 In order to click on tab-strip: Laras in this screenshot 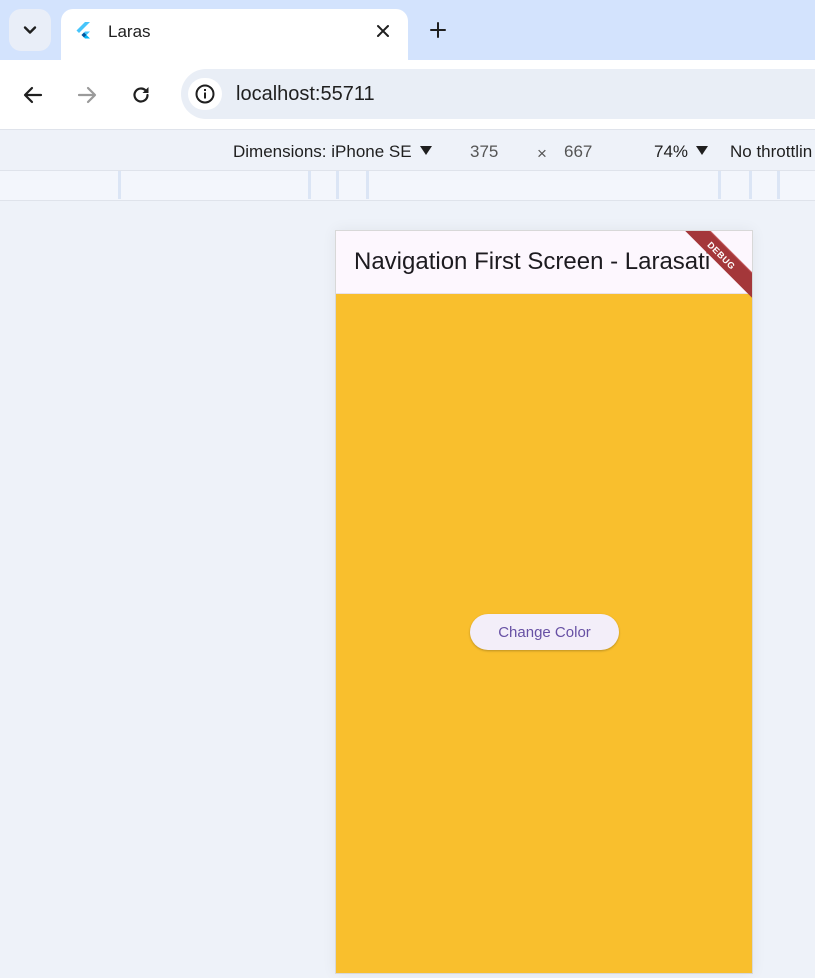, I will do `click(407, 30)`.